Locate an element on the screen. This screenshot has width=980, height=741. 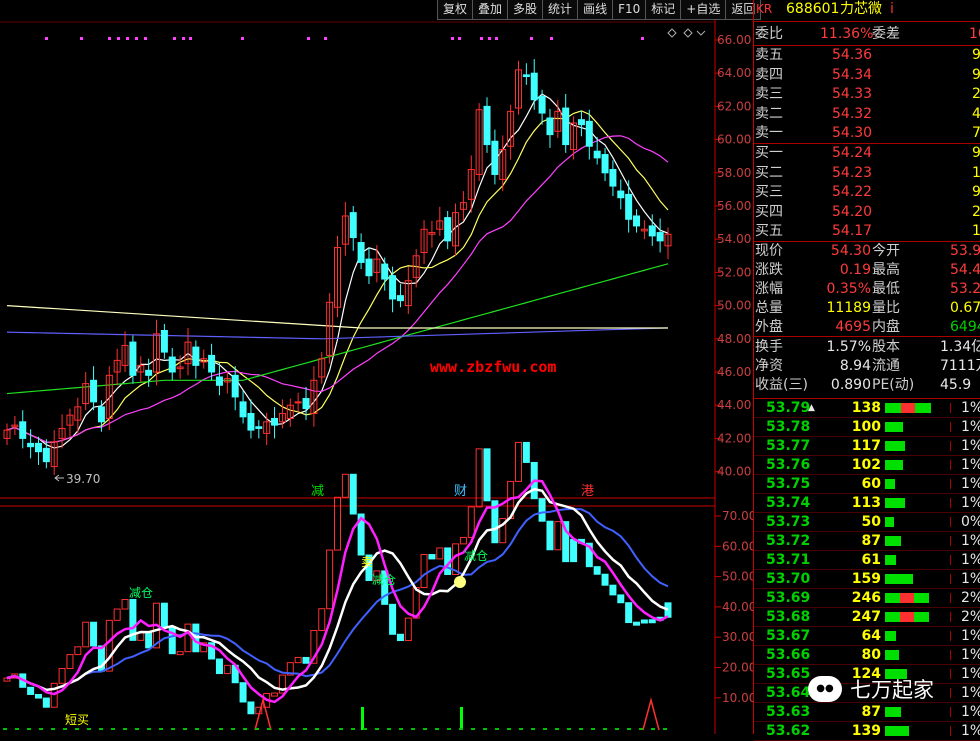
signal-spike is located at coordinates (651, 714).